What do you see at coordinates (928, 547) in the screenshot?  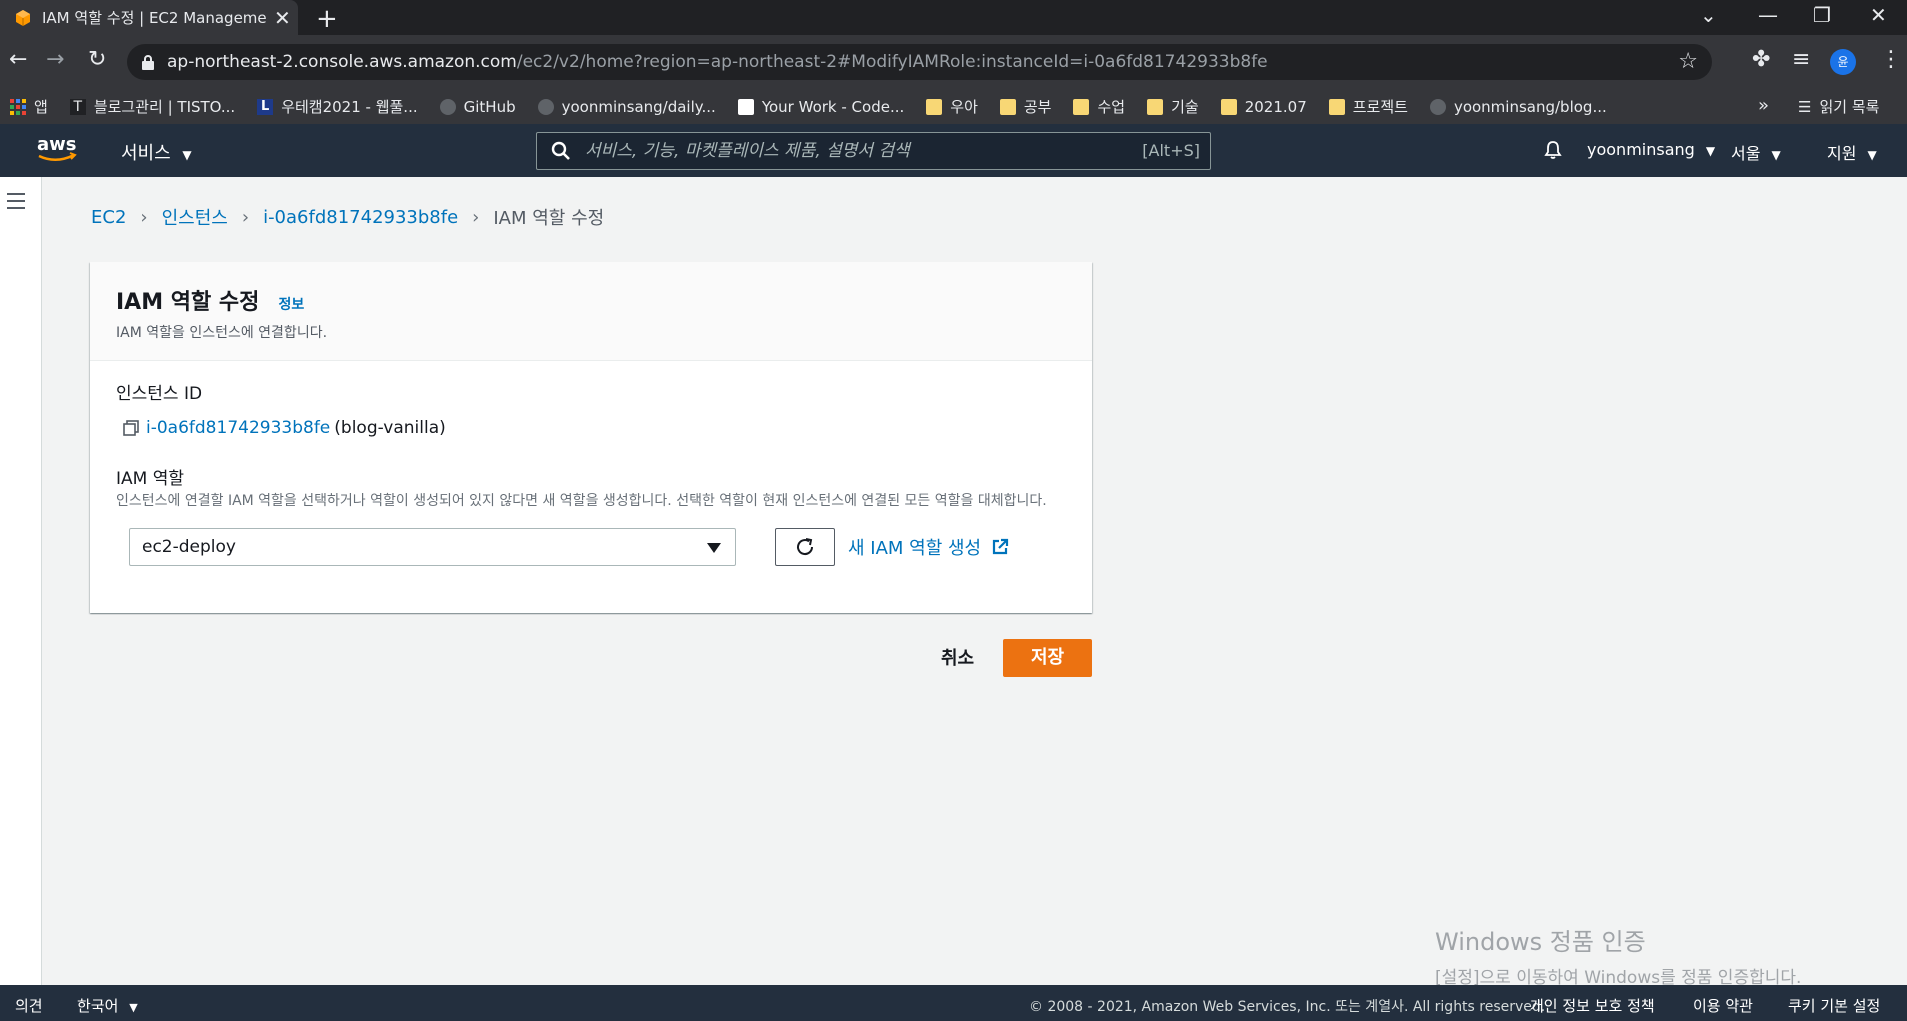 I see `create-iam-role-link: 새 IAM 역할 생성` at bounding box center [928, 547].